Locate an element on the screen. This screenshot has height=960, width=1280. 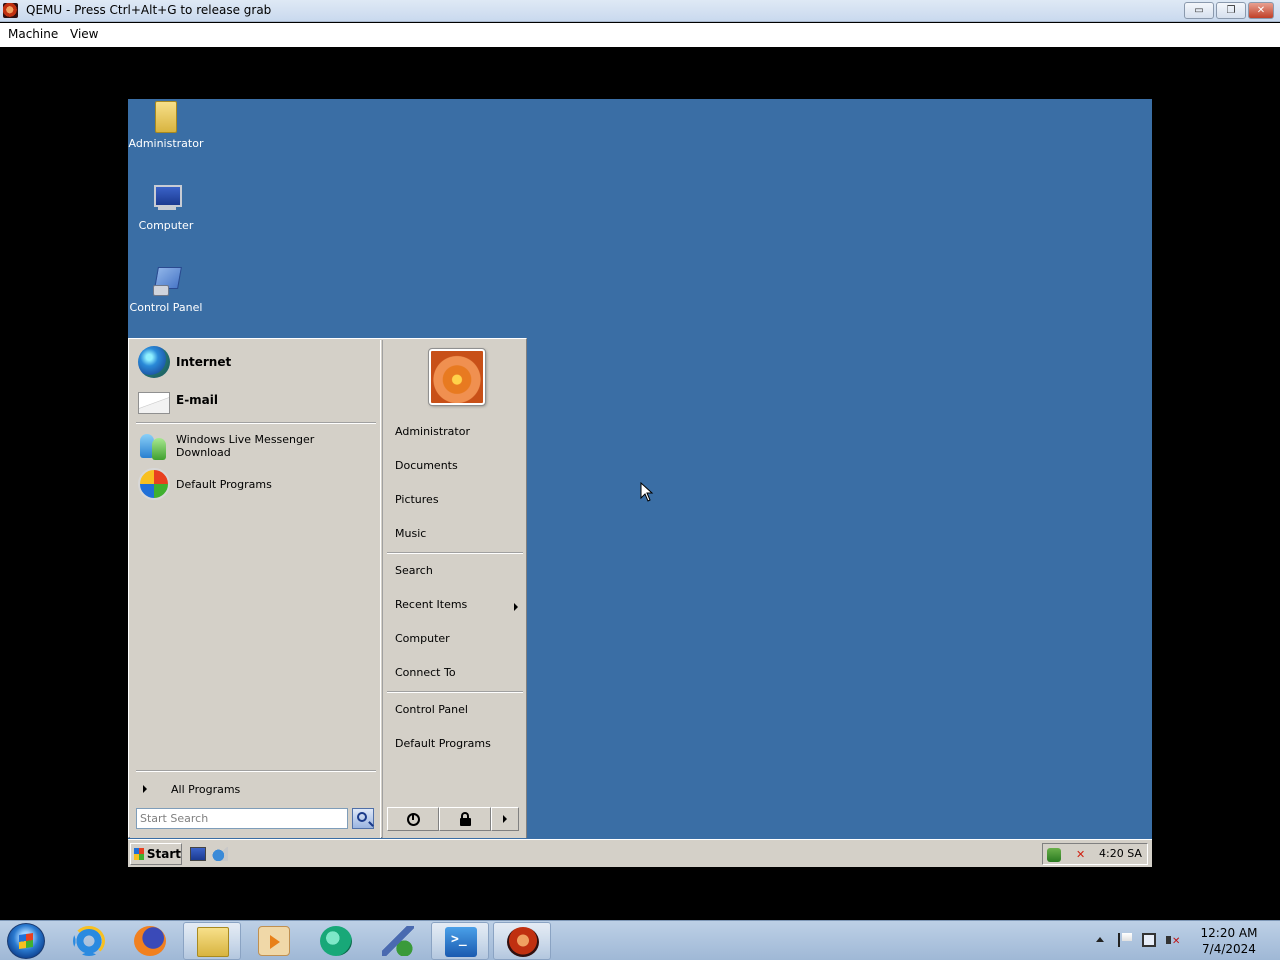
menu-view: View is located at coordinates (84, 34).